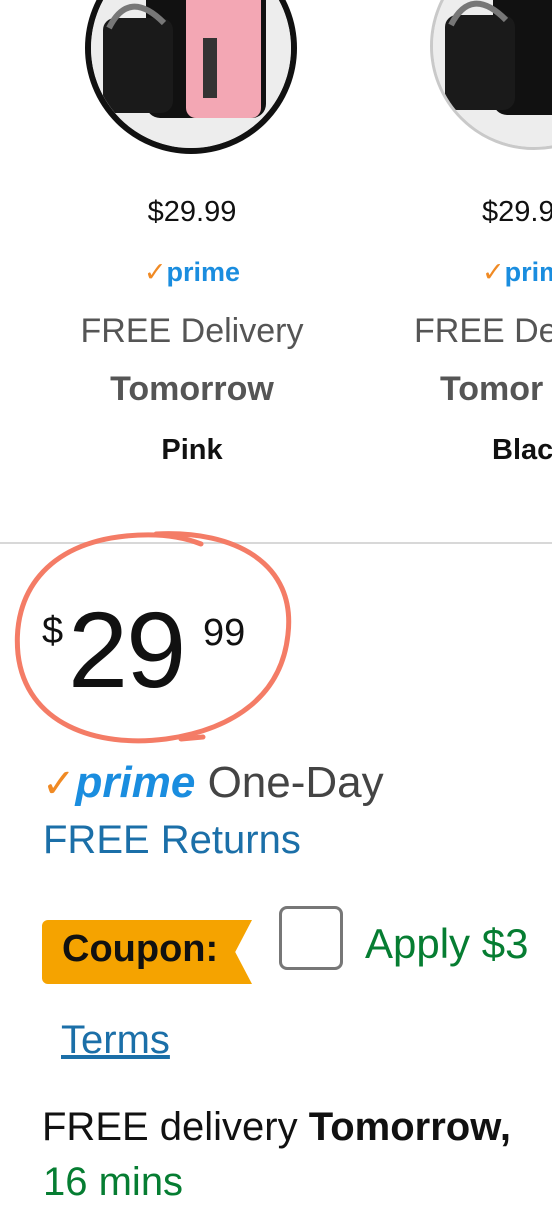 The image size is (552, 1205). I want to click on free-returns-link: FREE Returns, so click(172, 840).